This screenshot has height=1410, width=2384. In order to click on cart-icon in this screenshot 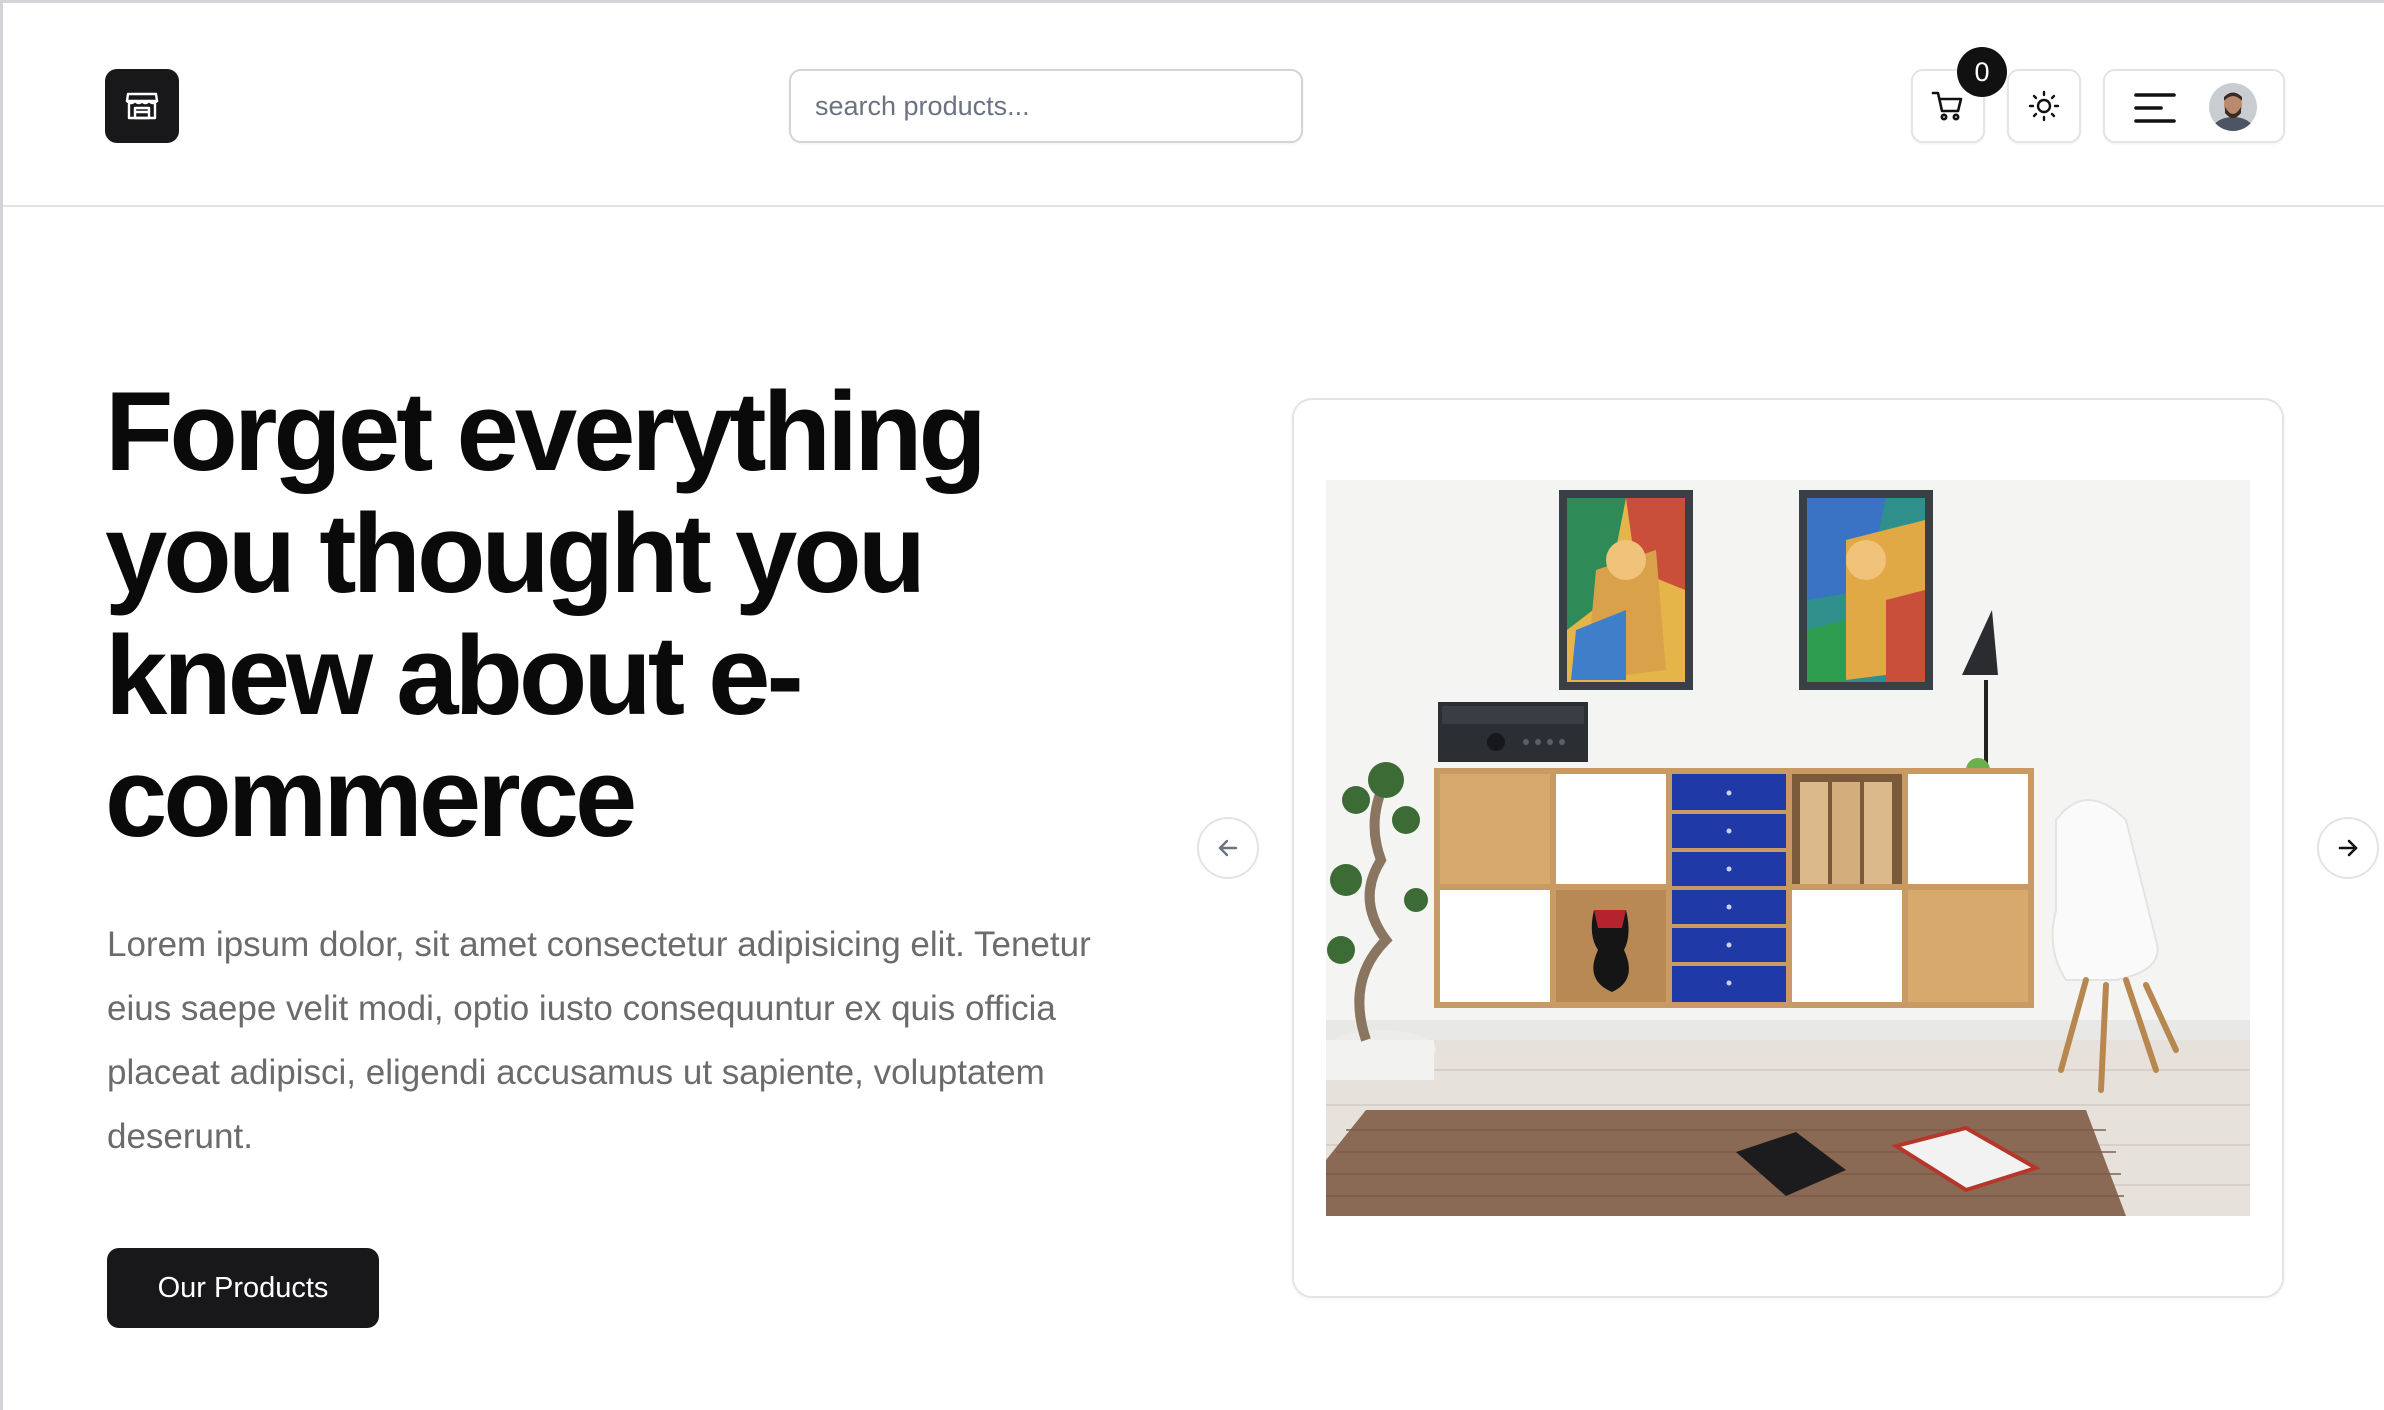, I will do `click(1947, 106)`.